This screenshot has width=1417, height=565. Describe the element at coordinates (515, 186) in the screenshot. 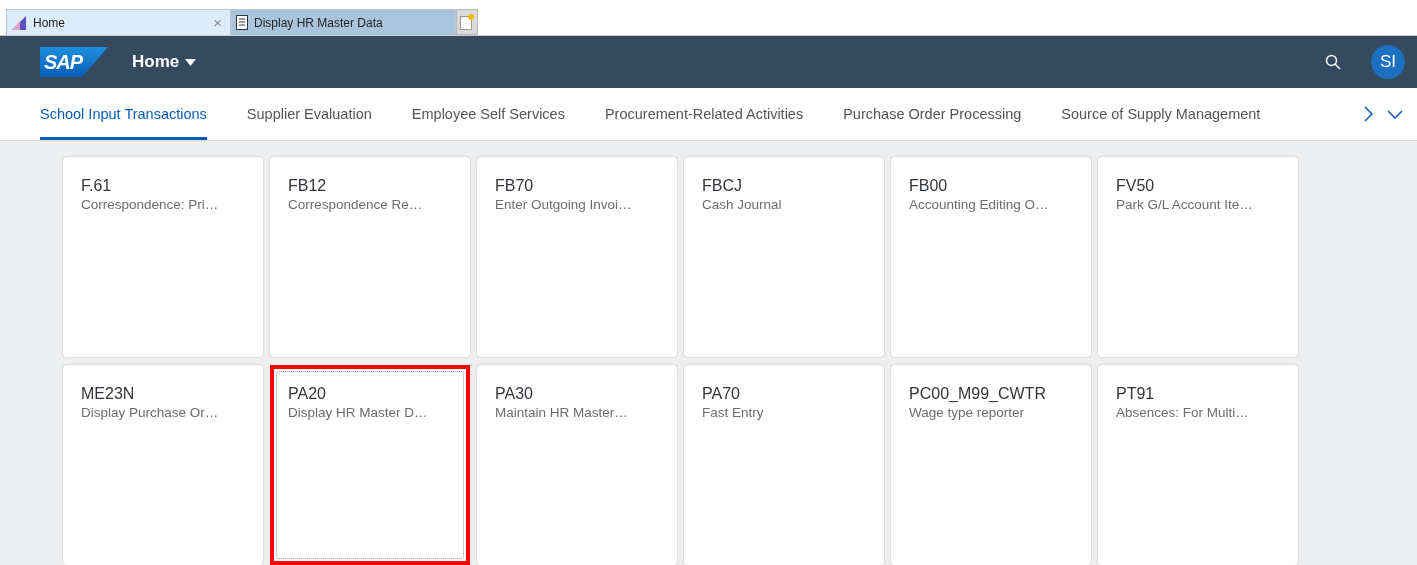

I see `tile-title: FB70` at that location.